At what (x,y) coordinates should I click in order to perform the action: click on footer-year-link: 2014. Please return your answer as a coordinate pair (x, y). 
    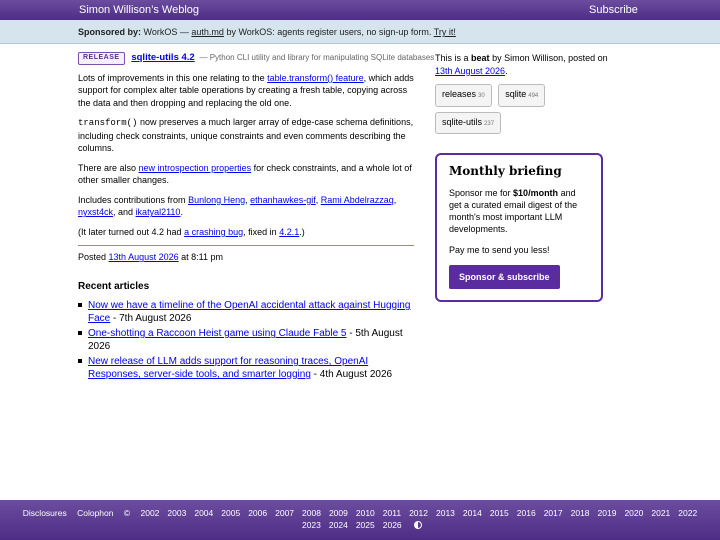
    Looking at the image, I should click on (472, 513).